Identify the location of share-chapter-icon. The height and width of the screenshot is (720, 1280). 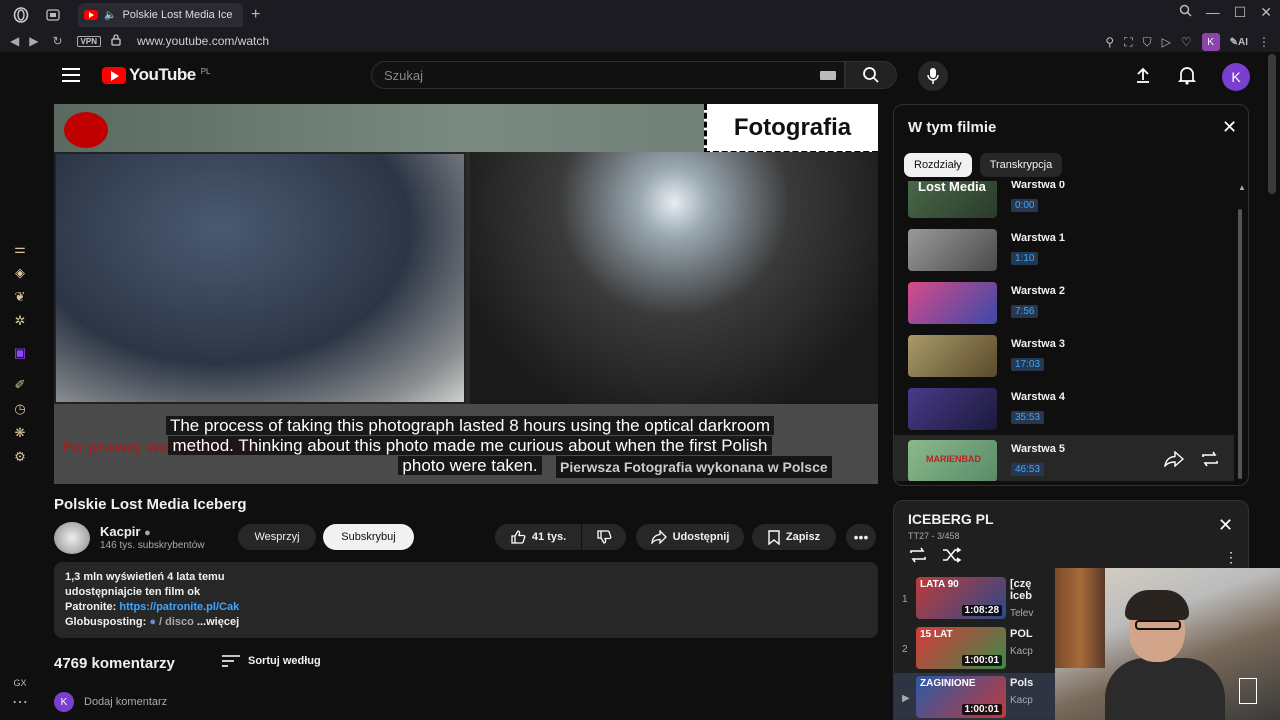
(1174, 461).